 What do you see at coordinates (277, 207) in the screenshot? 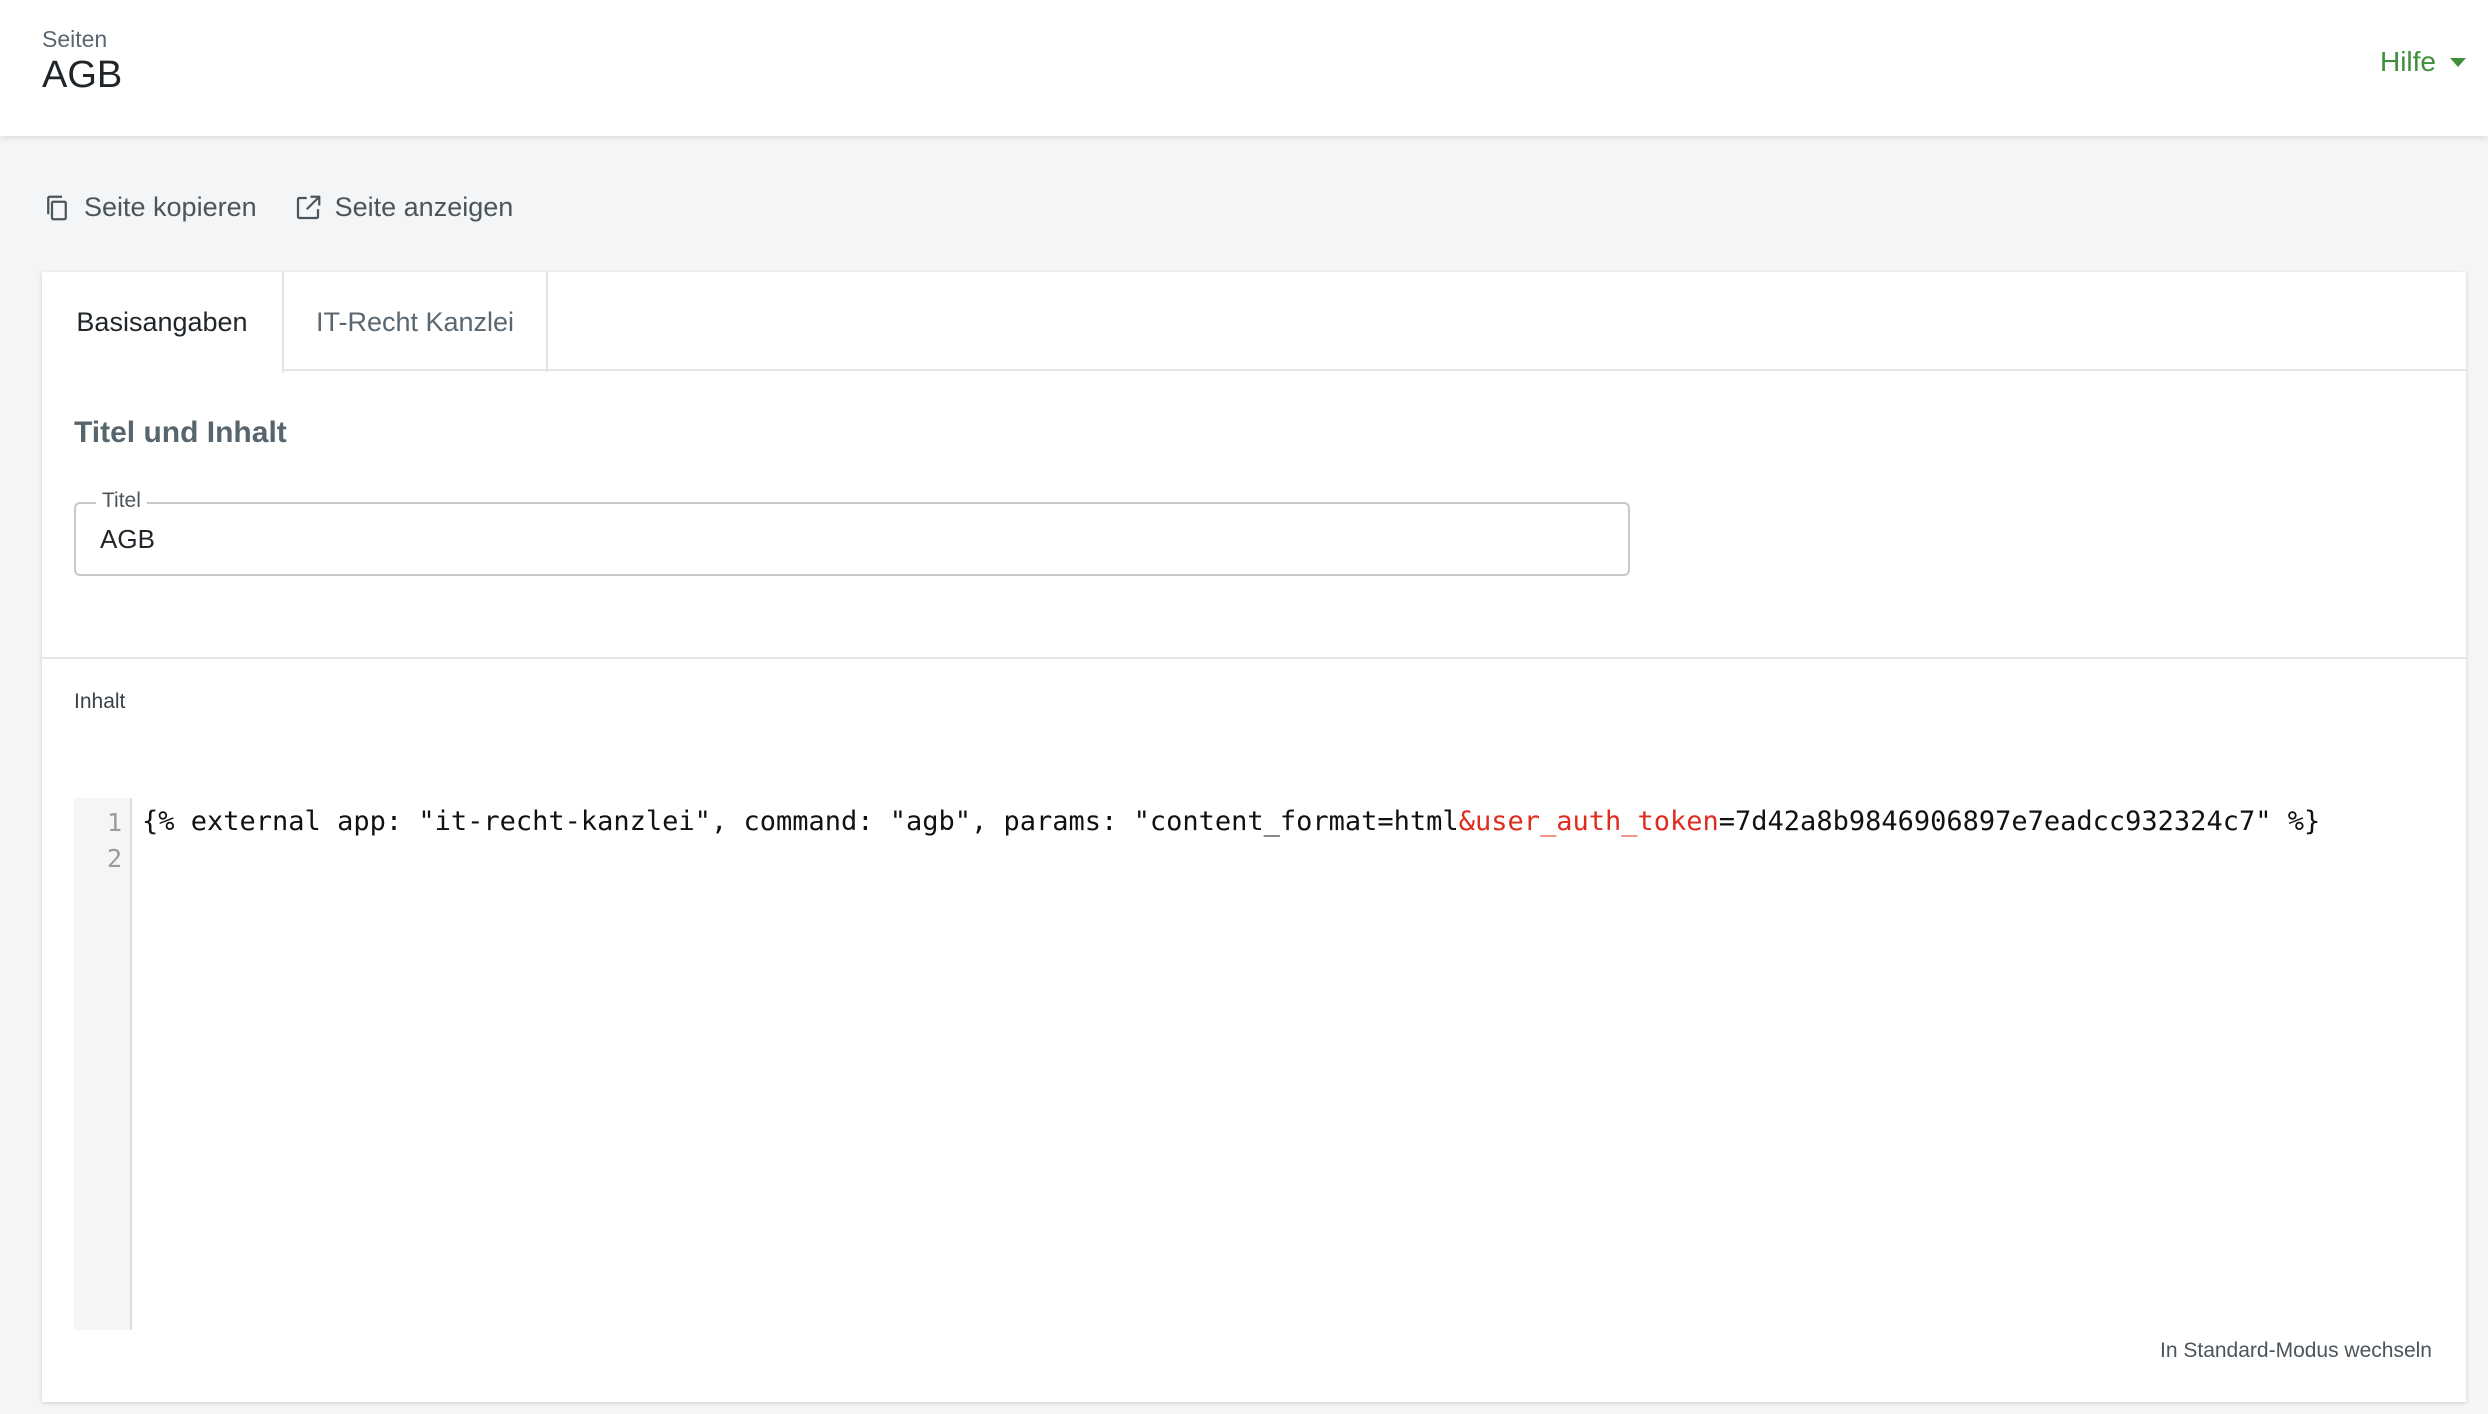
I see `page-actions: Seite kopieren Seite anzeigen` at bounding box center [277, 207].